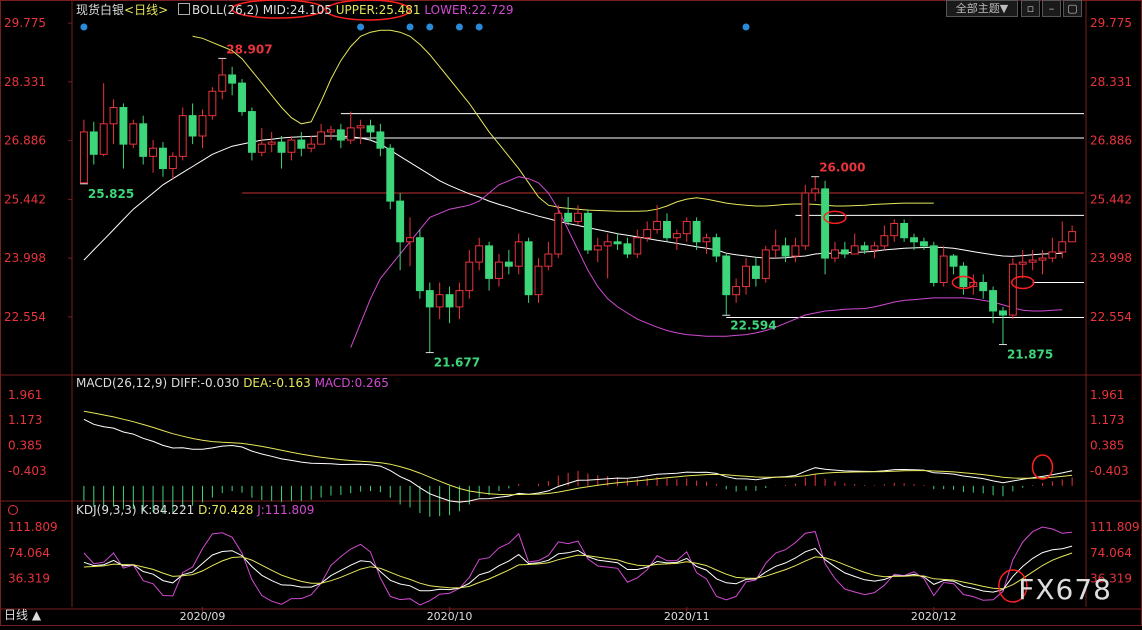  Describe the element at coordinates (25, 420) in the screenshot. I see `macd-y-tick-left: 1.173` at that location.